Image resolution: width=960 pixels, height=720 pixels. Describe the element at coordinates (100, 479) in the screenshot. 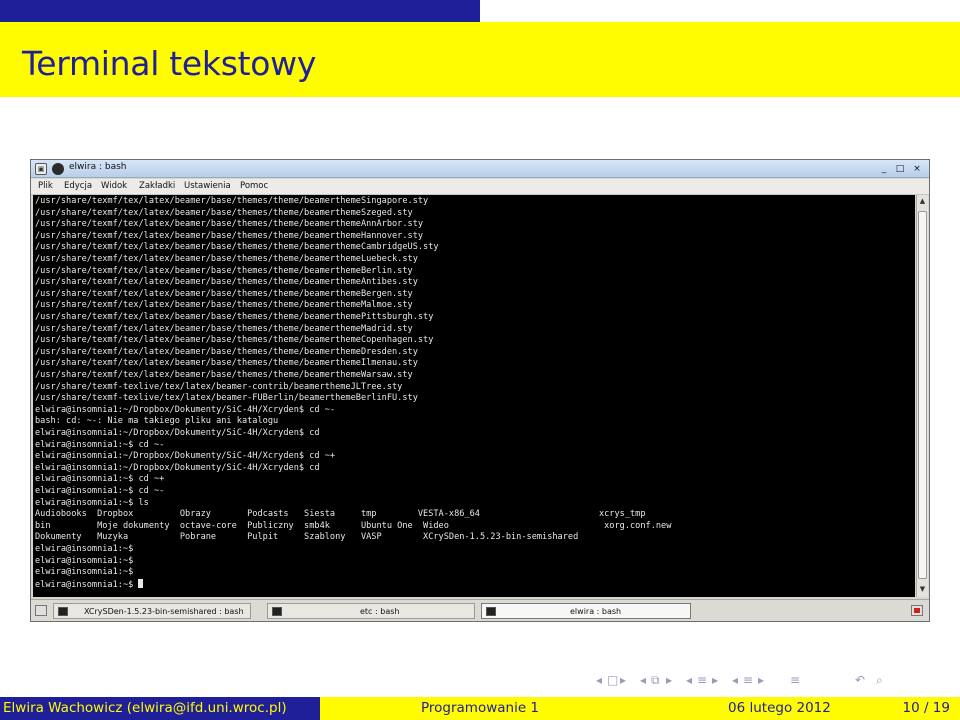

I see `terminal-line: elwira@insomnia1:~$ cd ~+` at that location.